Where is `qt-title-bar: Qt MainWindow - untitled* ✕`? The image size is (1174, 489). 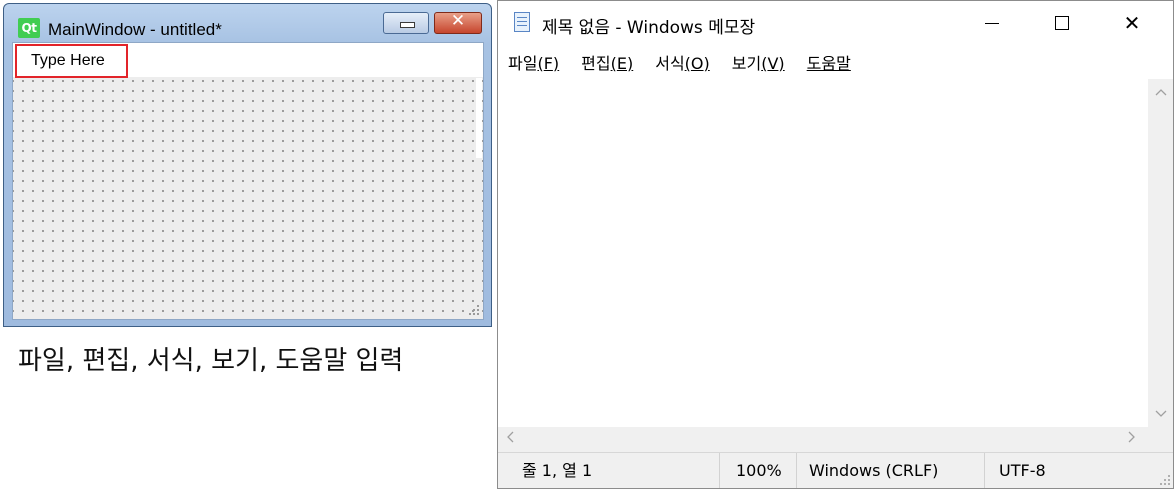
qt-title-bar: Qt MainWindow - untitled* ✕ is located at coordinates (247, 23).